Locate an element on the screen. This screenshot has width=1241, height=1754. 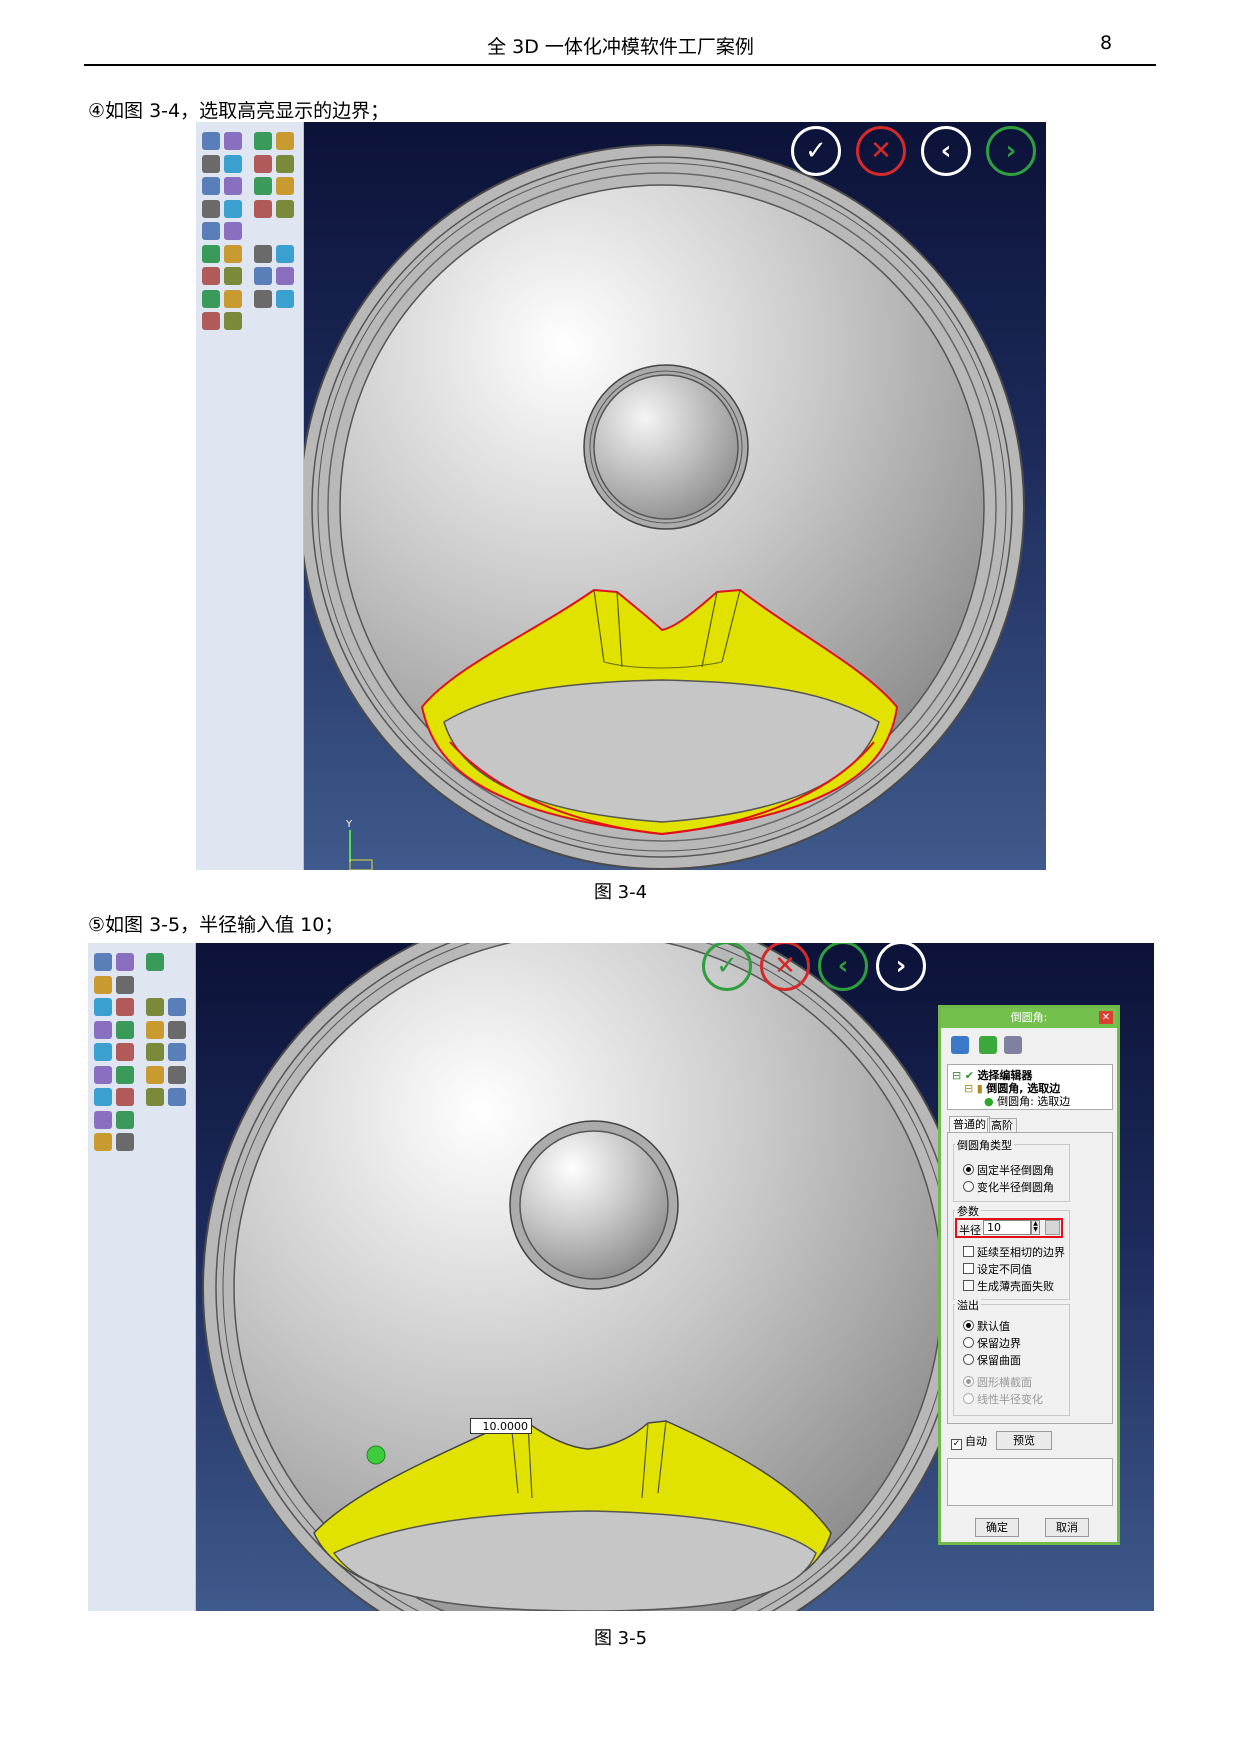
preview-button: 预览 is located at coordinates (1024, 1440).